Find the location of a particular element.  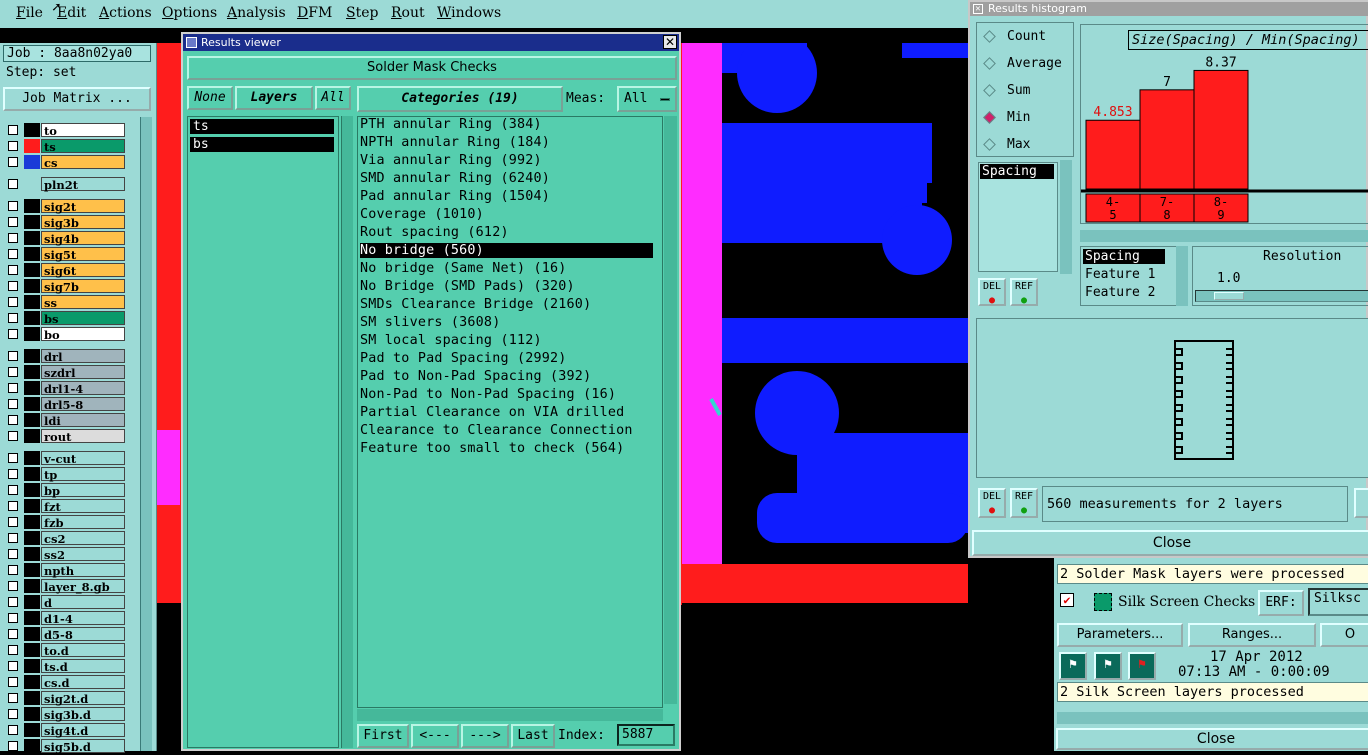

layer-row-sig7b: sig7b is located at coordinates (64, 286).